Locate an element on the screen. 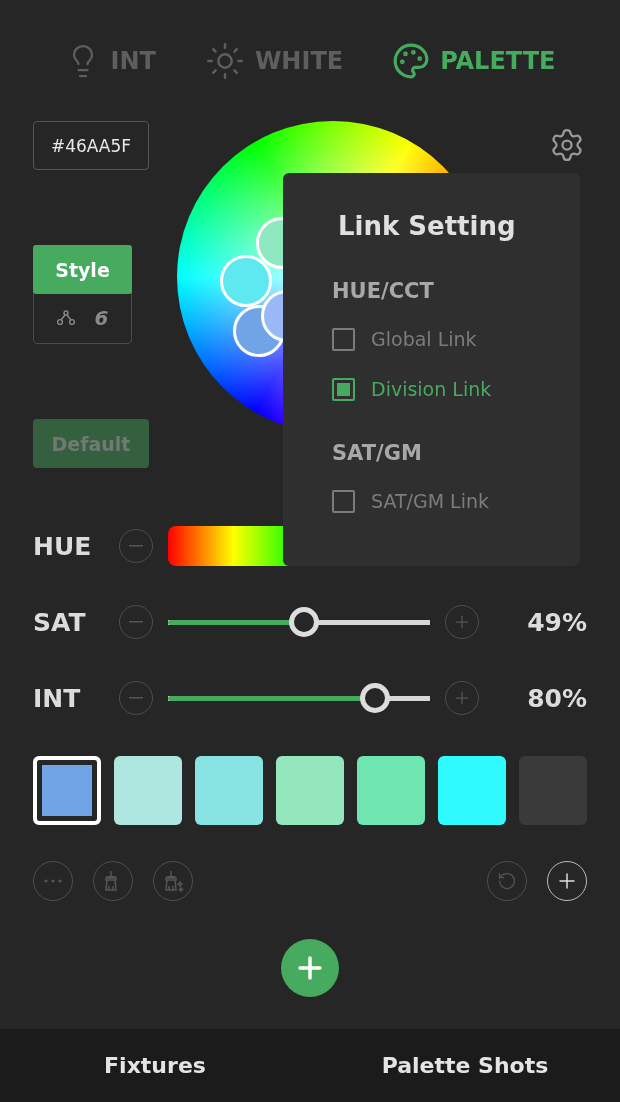  palette-icon is located at coordinates (411, 61).